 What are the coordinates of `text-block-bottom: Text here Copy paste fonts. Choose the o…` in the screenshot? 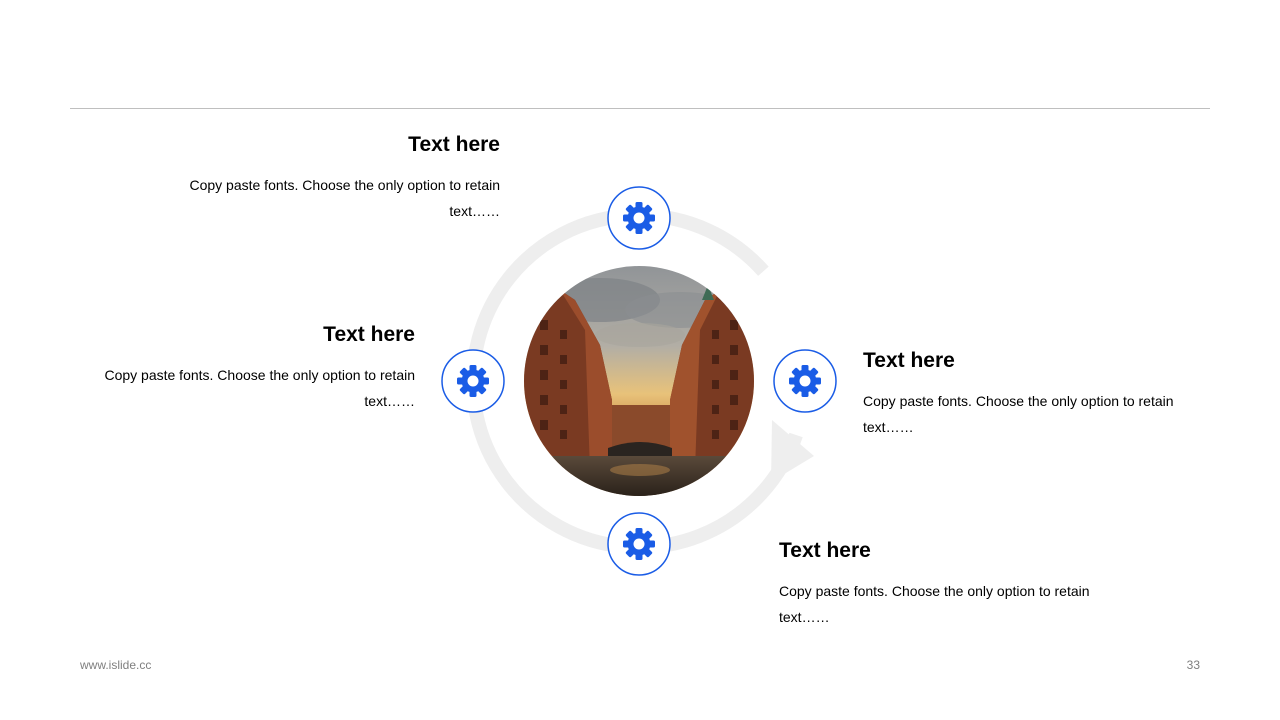 It's located at (944, 584).